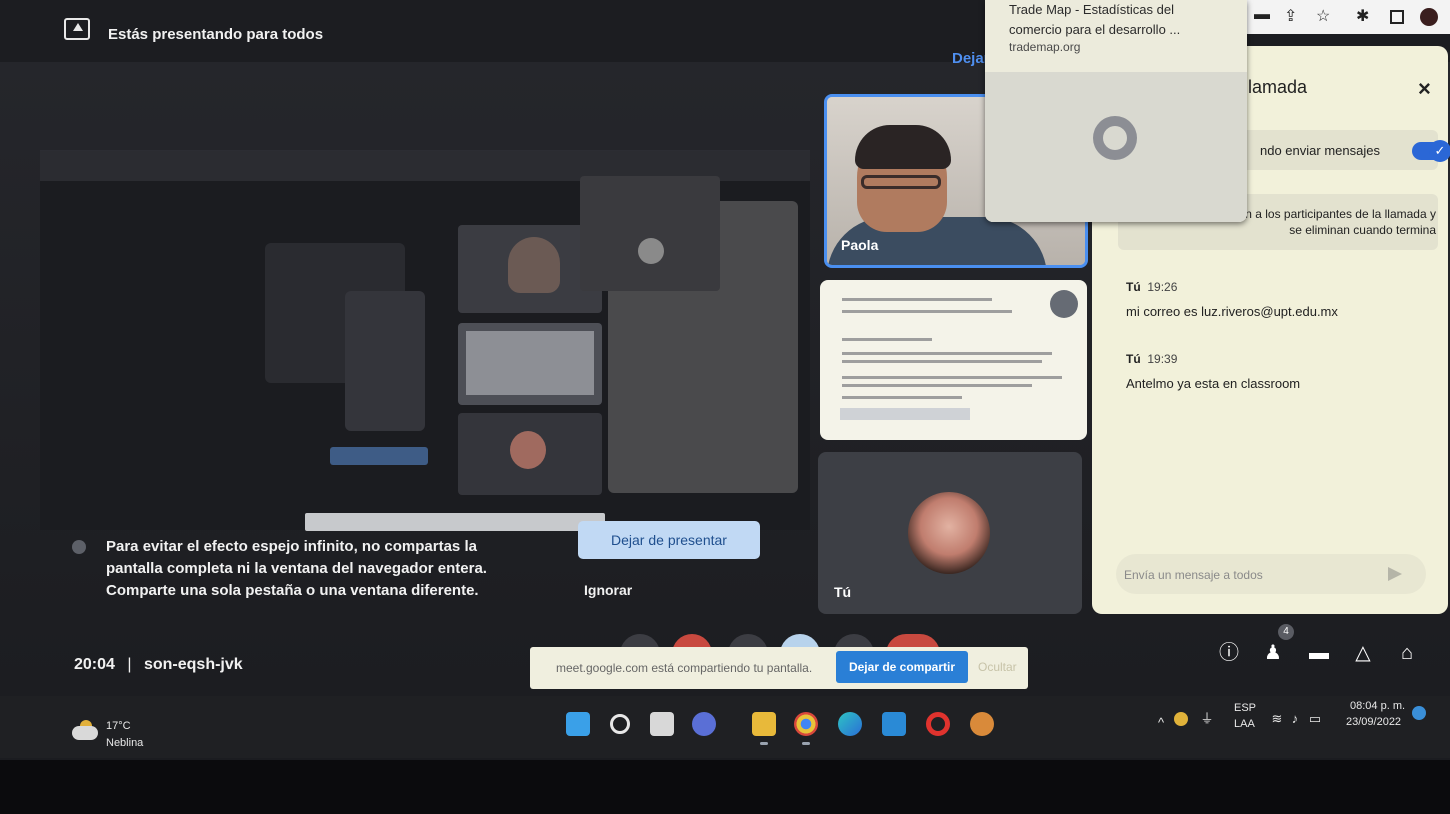 This screenshot has height=814, width=1450. I want to click on extensions-puzzle-icon: ✱, so click(1362, 16).